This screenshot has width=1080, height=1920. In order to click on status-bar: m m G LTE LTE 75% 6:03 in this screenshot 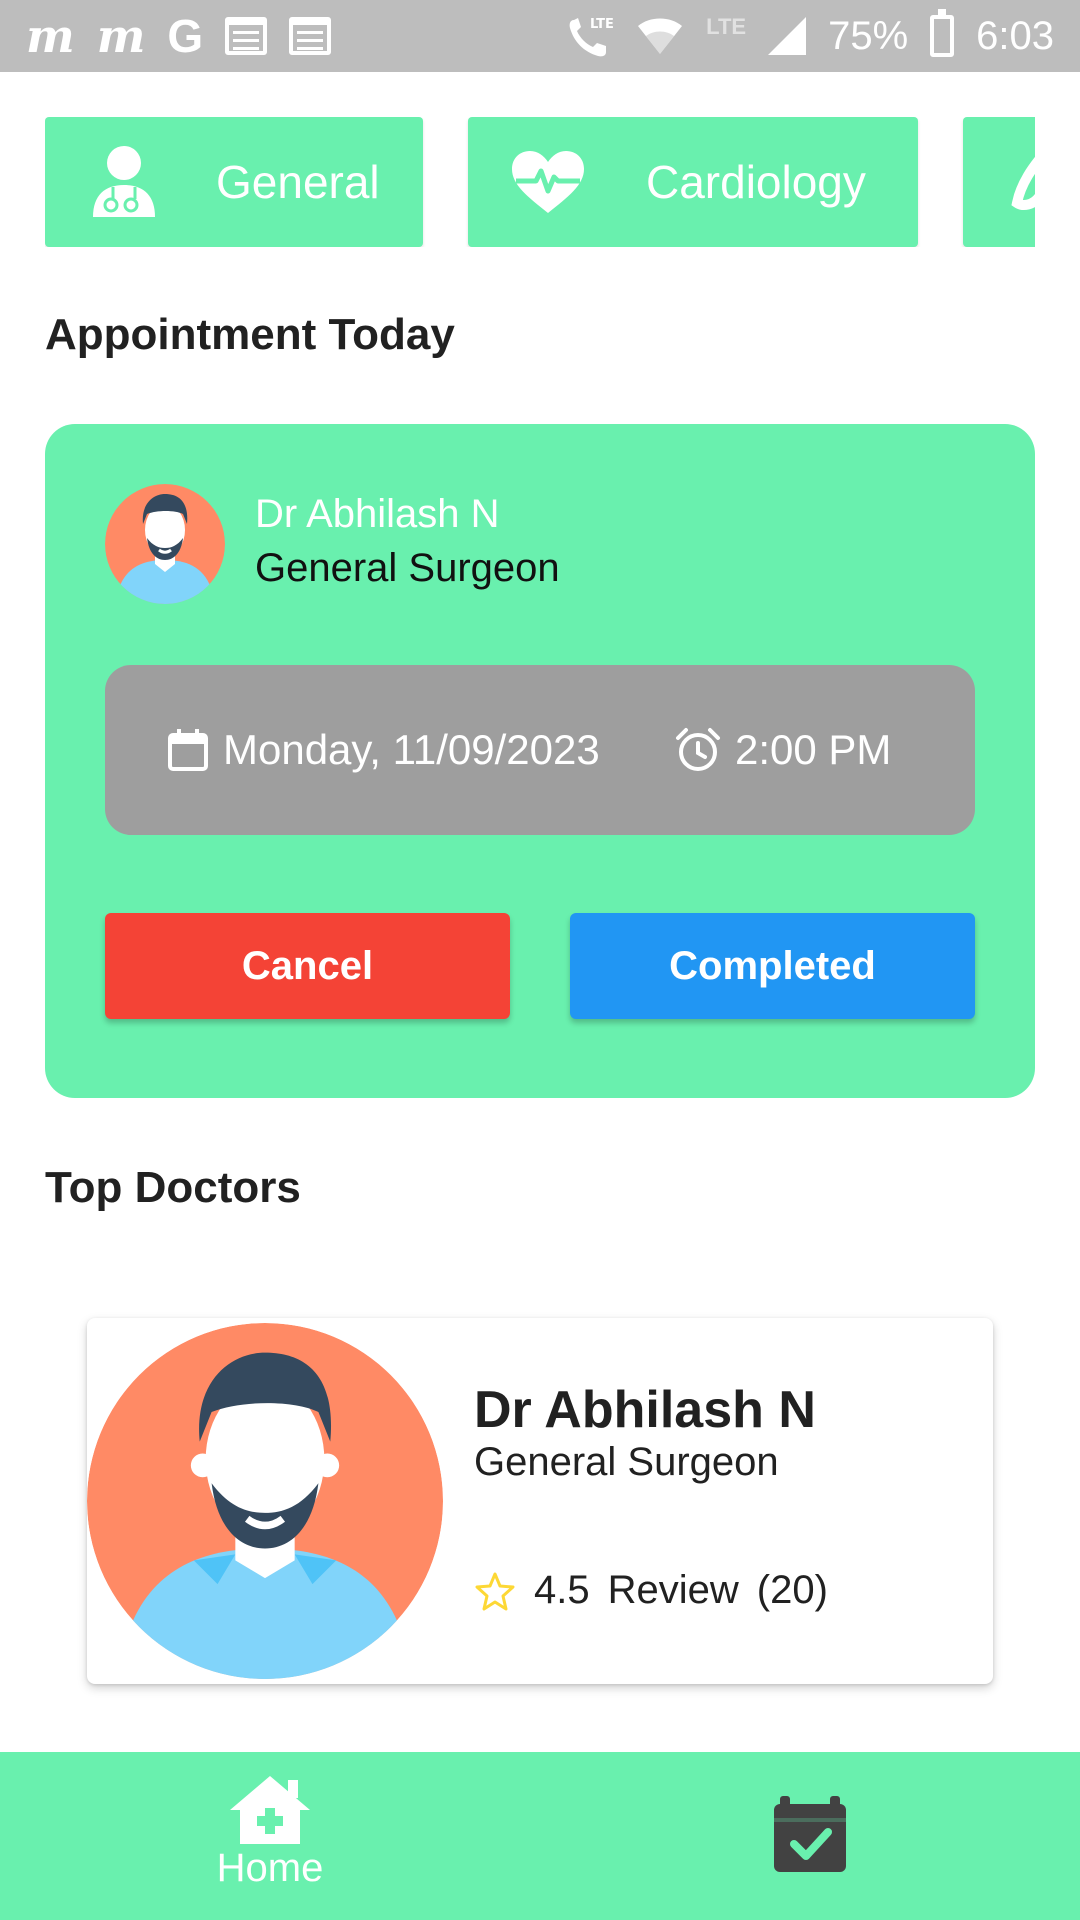, I will do `click(540, 36)`.